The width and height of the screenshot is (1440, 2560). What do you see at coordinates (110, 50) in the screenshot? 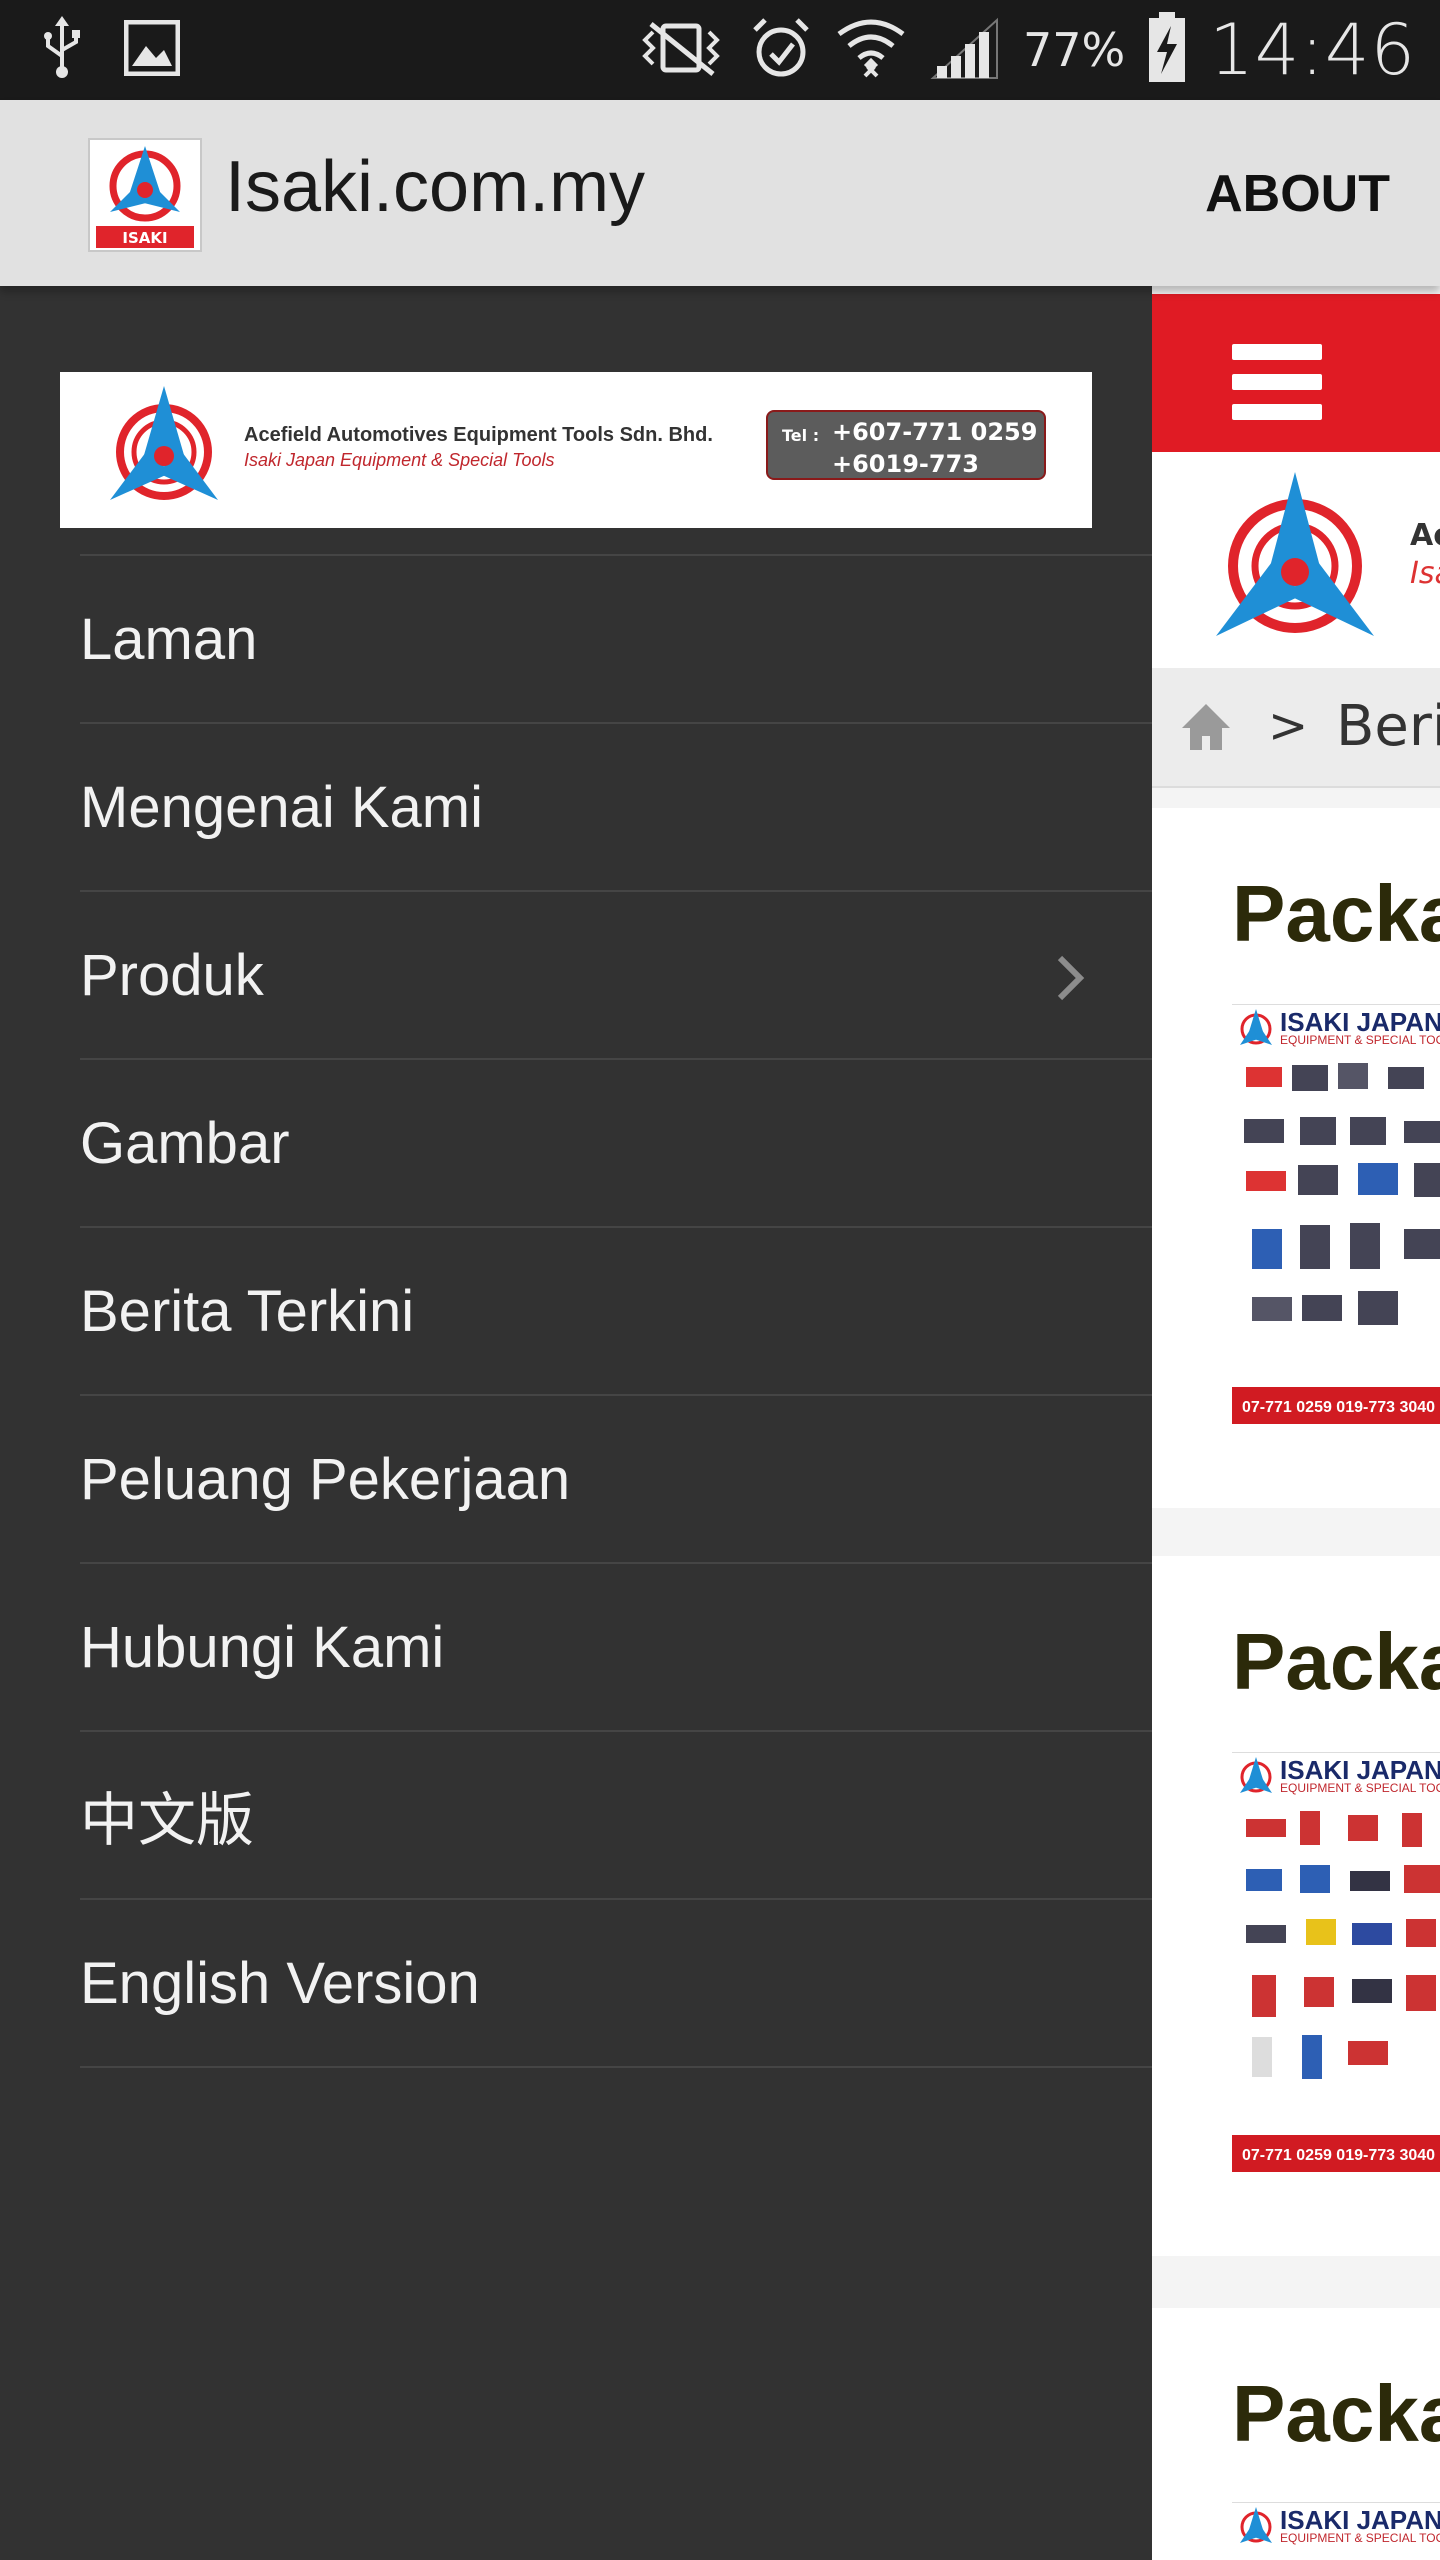
I see `status-bar-notifications` at bounding box center [110, 50].